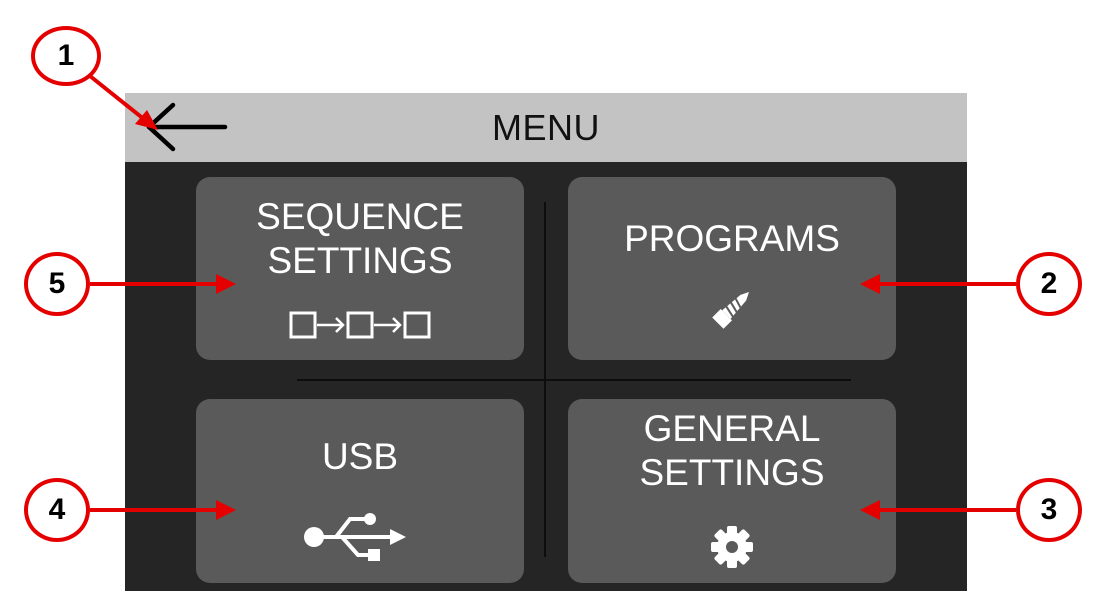 Image resolution: width=1094 pixels, height=591 pixels. Describe the element at coordinates (1049, 510) in the screenshot. I see `callout-3: 3` at that location.